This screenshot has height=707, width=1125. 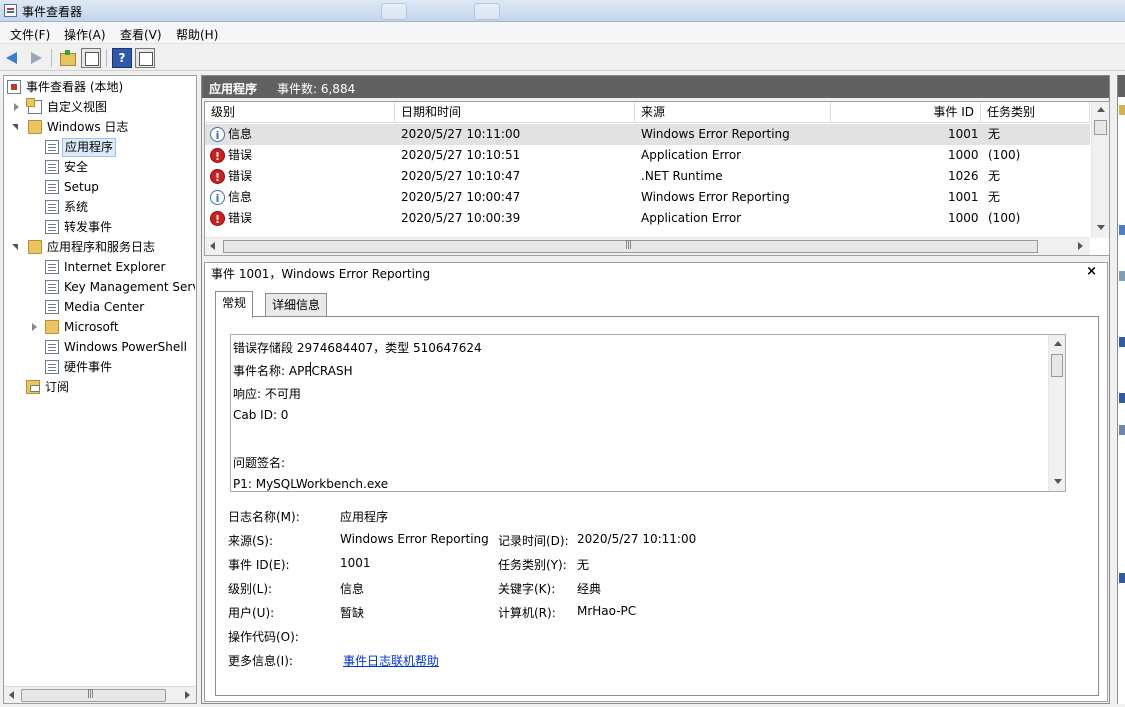 I want to click on tree-item-microsoft: Microsoft, so click(x=112, y=327).